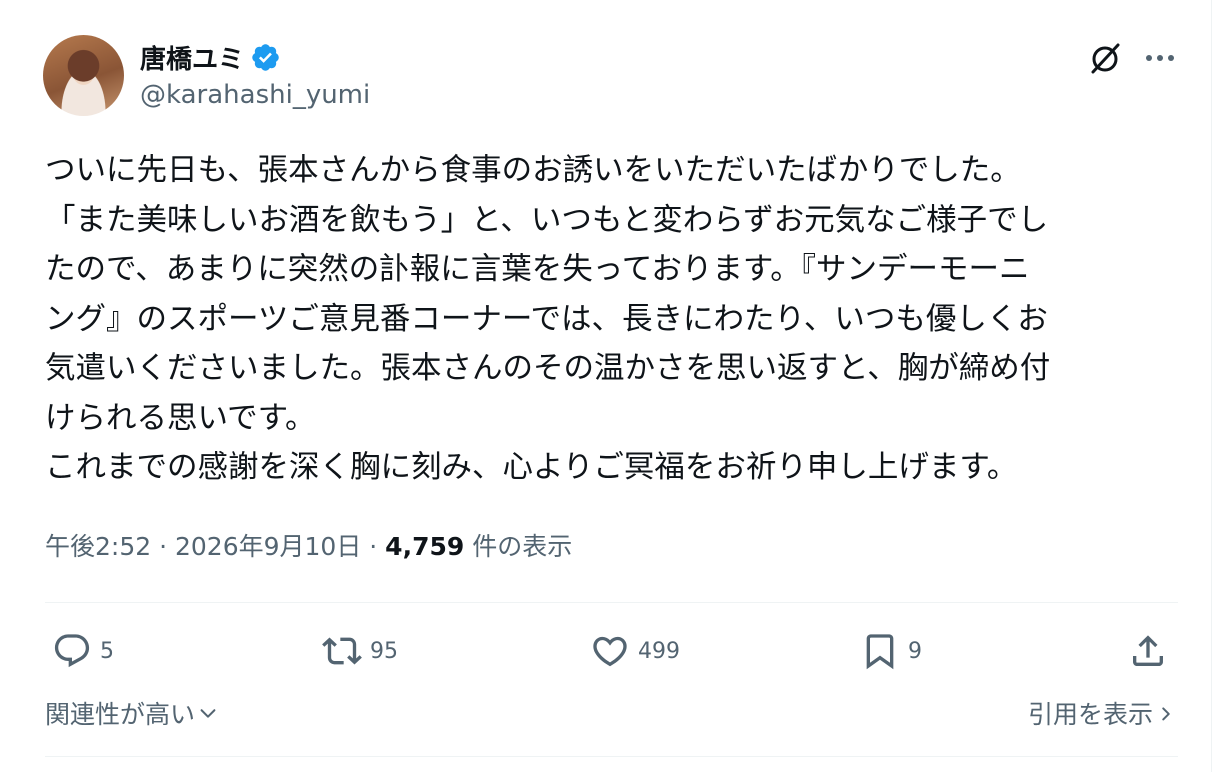  I want to click on reply-icon, so click(72, 651).